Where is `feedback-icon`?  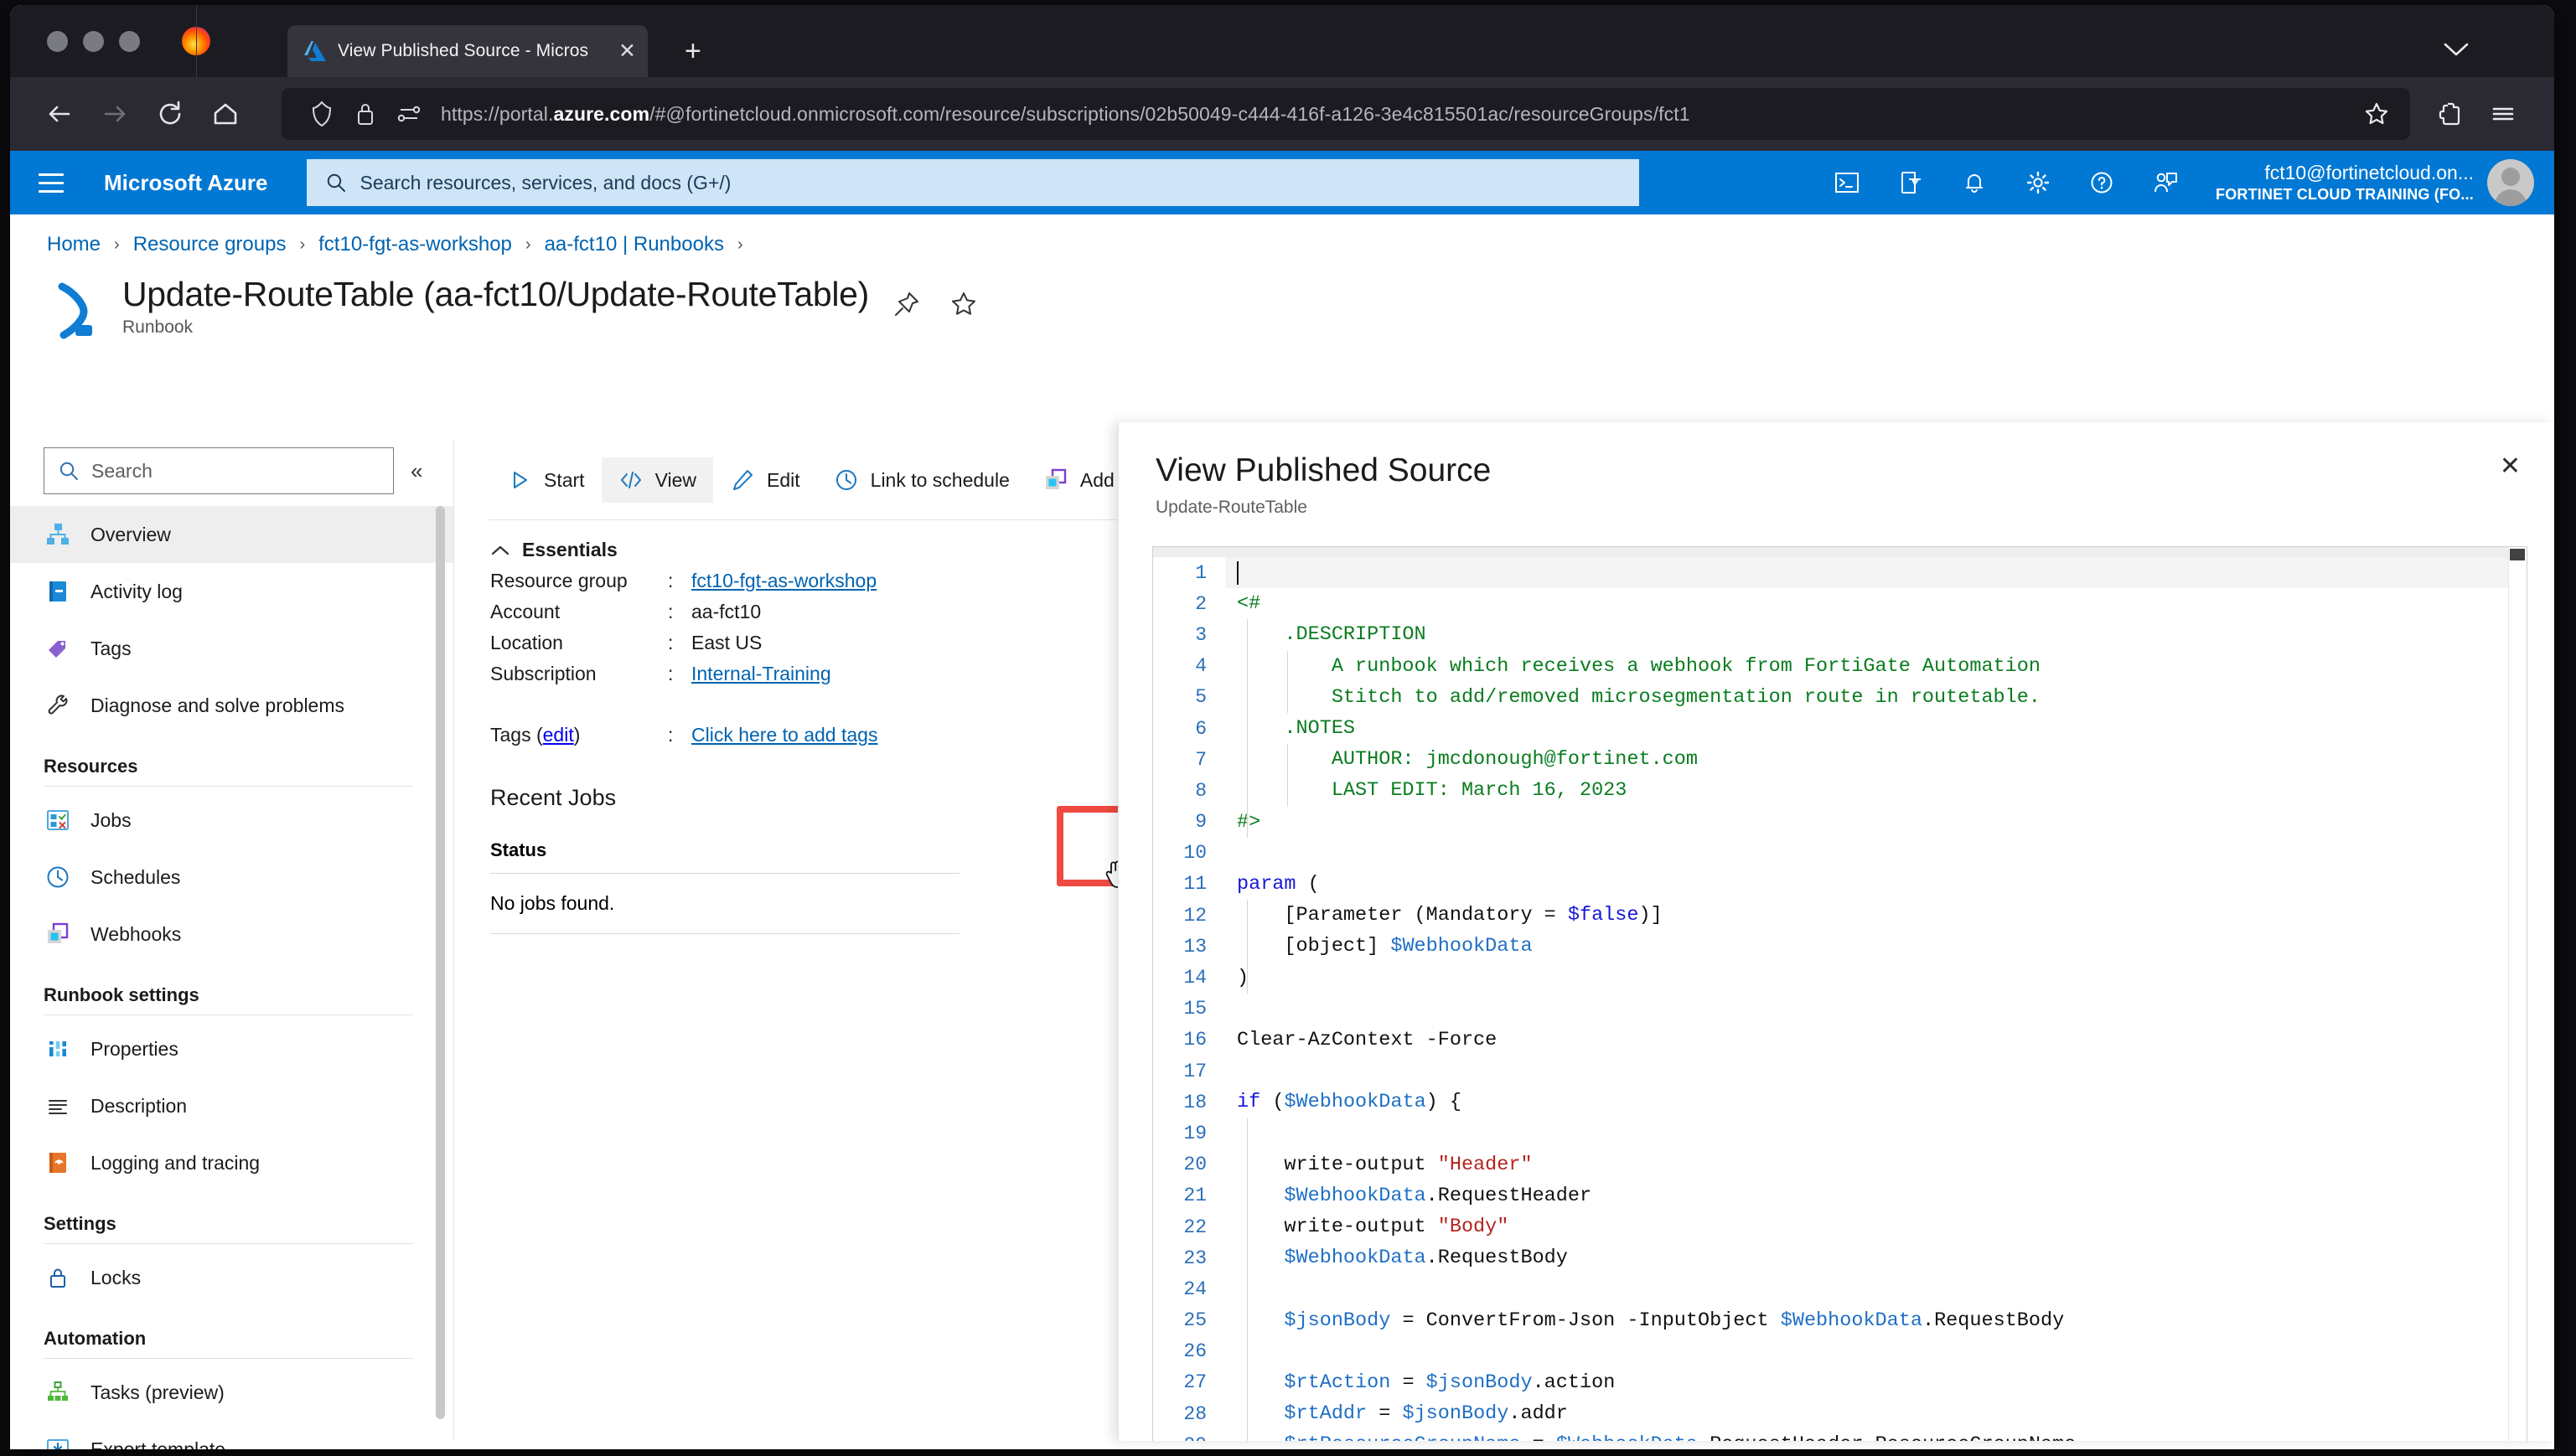
feedback-icon is located at coordinates (2165, 182).